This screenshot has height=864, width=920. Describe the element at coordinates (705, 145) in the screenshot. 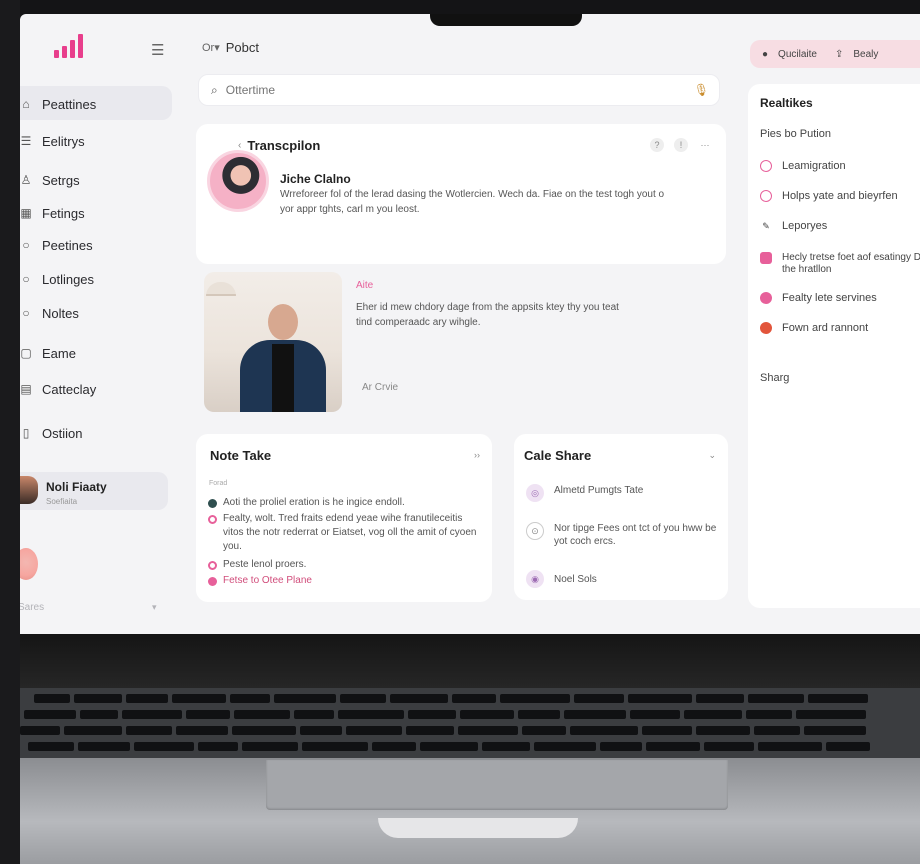

I see `more-icon: ···` at that location.